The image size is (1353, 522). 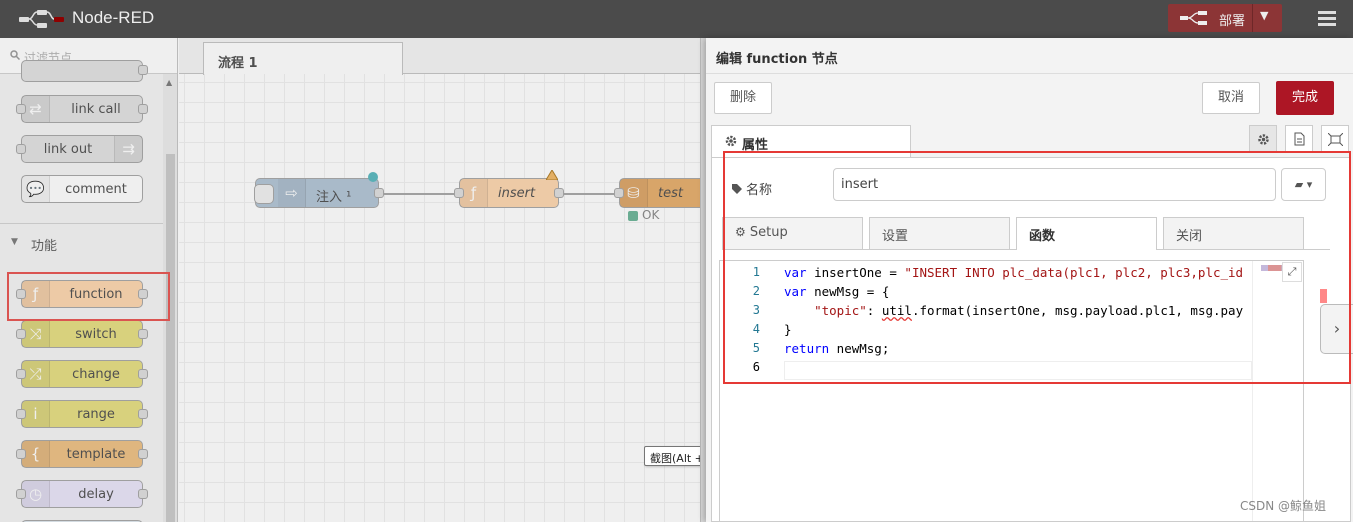 I want to click on tray-title: 编辑 function 节点, so click(x=777, y=59).